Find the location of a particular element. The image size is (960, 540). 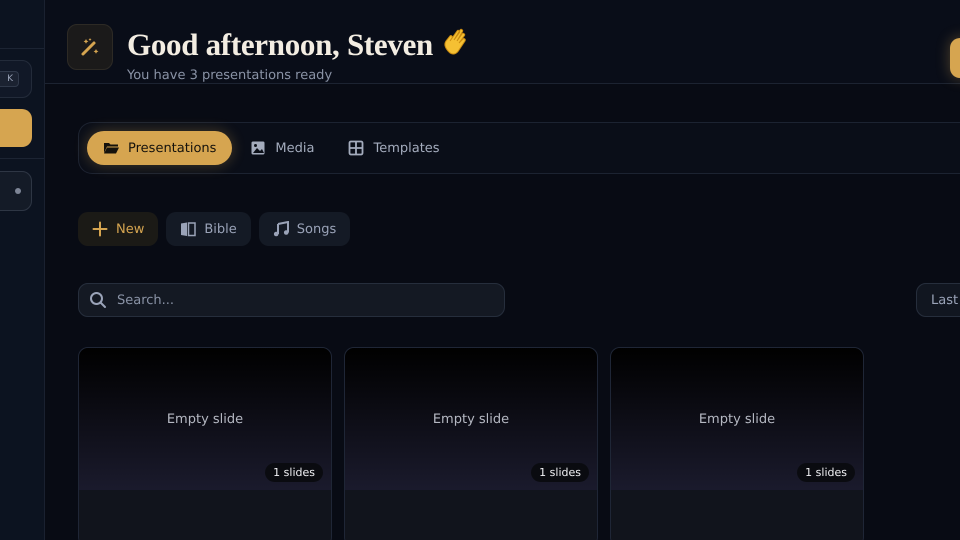

status-dot is located at coordinates (18, 191).